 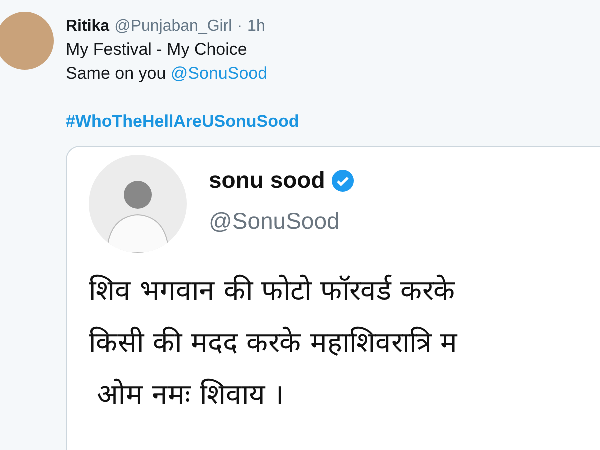 What do you see at coordinates (275, 221) in the screenshot?
I see `quoted-author-handle: @SonuSood` at bounding box center [275, 221].